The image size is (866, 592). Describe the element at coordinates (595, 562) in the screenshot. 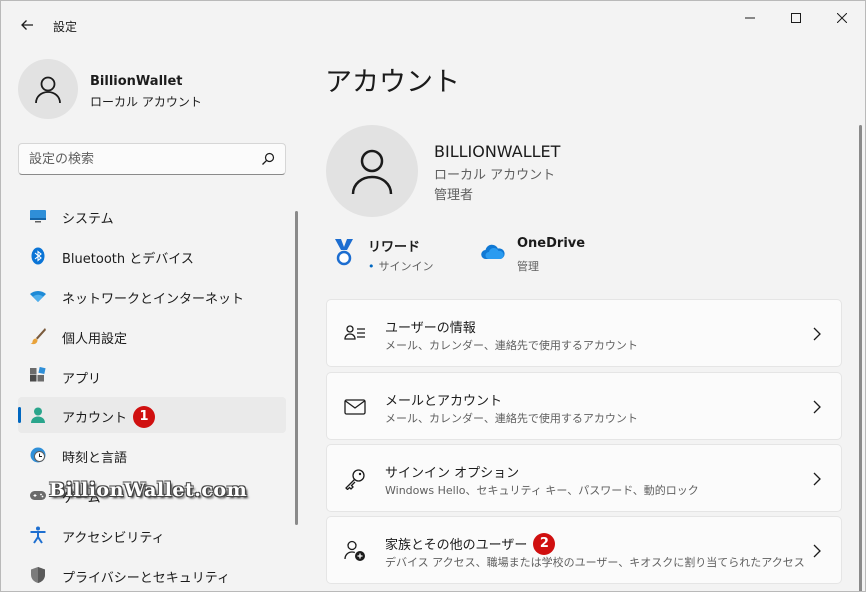

I see `card-subtitle: デバイス アクセス、職場または学校のユーザー、キオスクに割り当てられたアクセス` at that location.